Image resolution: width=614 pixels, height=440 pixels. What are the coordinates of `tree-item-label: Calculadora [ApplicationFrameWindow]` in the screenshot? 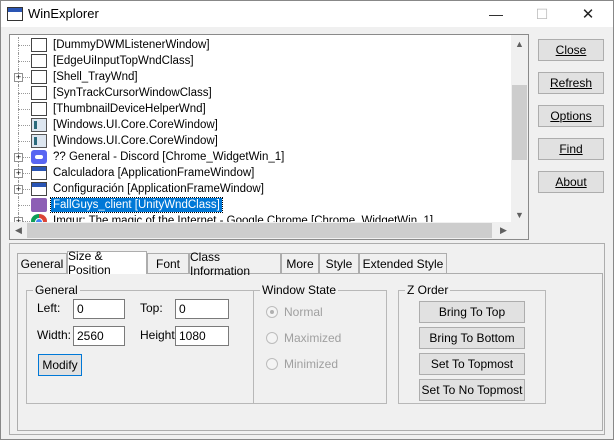 It's located at (154, 173).